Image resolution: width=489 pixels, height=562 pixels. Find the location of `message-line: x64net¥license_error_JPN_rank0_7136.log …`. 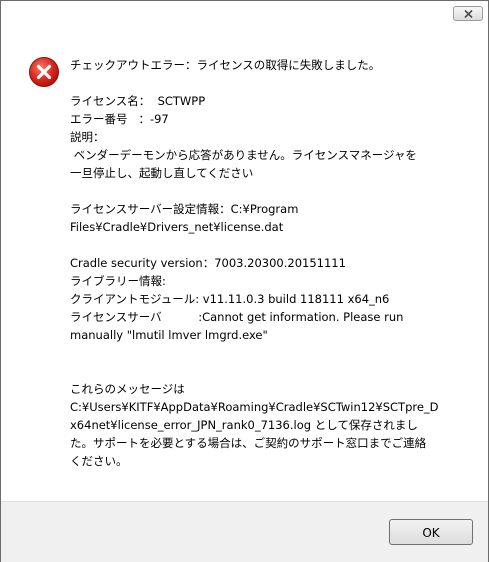

message-line: x64net¥license_error_JPN_rank0_7136.log … is located at coordinates (244, 425).